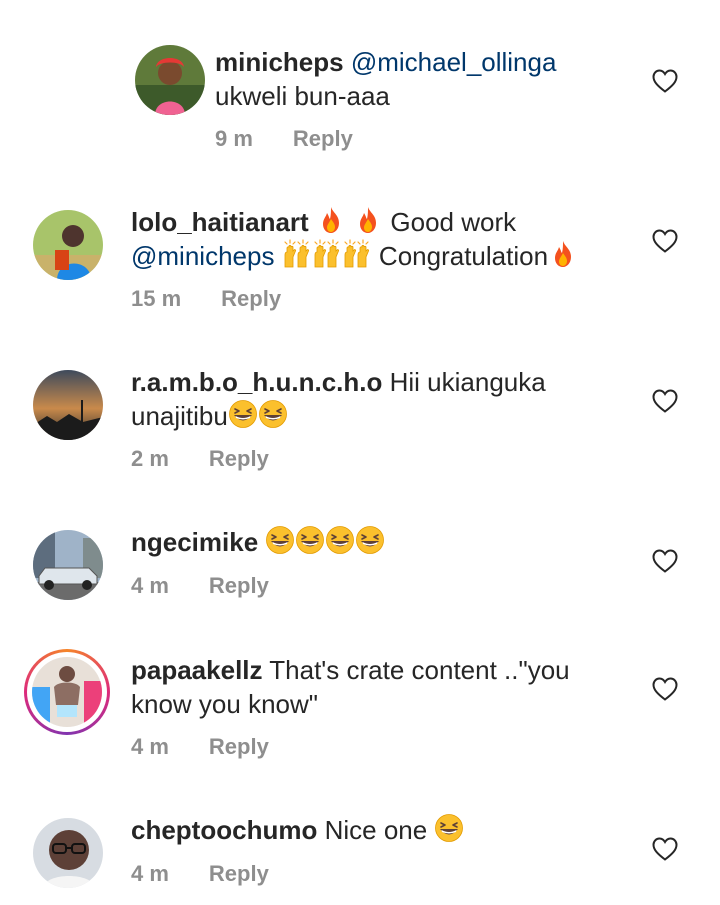 This screenshot has width=720, height=905. What do you see at coordinates (463, 256) in the screenshot?
I see `comment-body: Congratulation` at bounding box center [463, 256].